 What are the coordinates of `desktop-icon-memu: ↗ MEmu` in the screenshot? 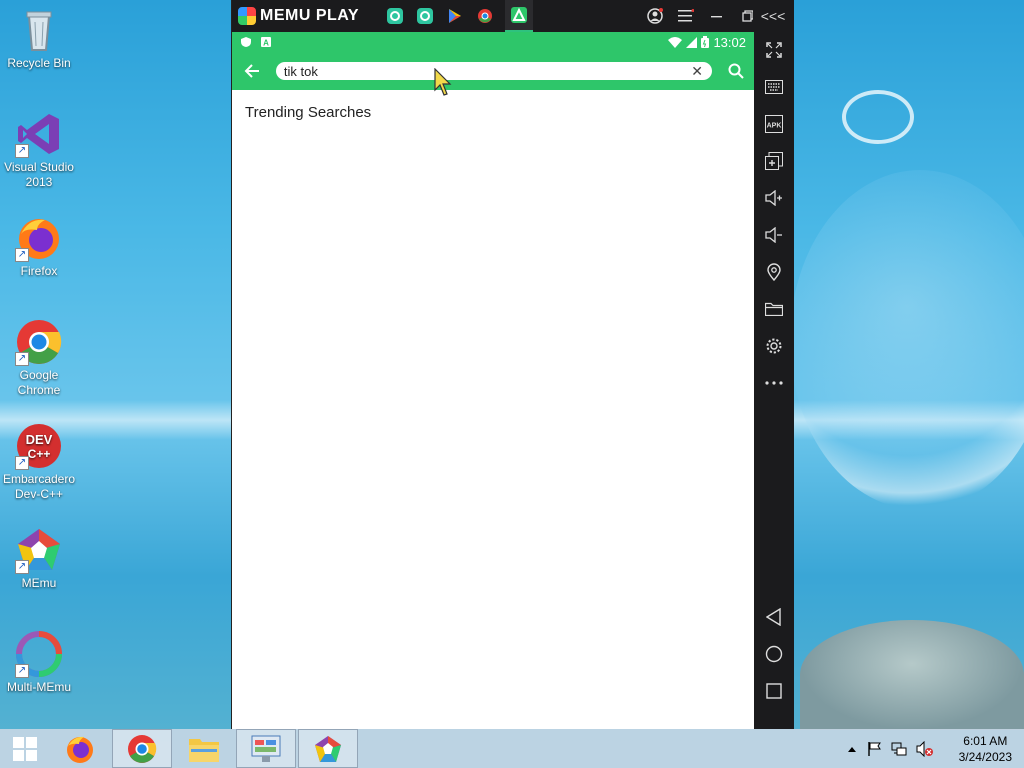 It's located at (39, 558).